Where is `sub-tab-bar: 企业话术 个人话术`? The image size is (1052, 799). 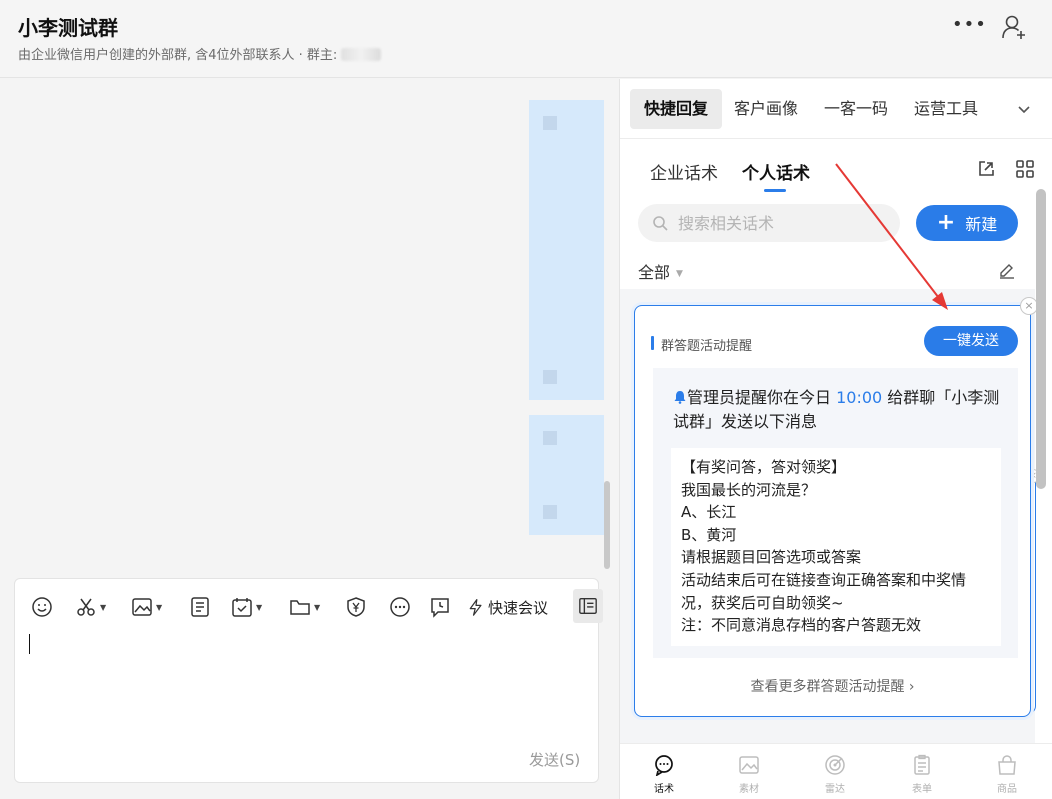
sub-tab-bar: 企业话术 个人话术 is located at coordinates (836, 166).